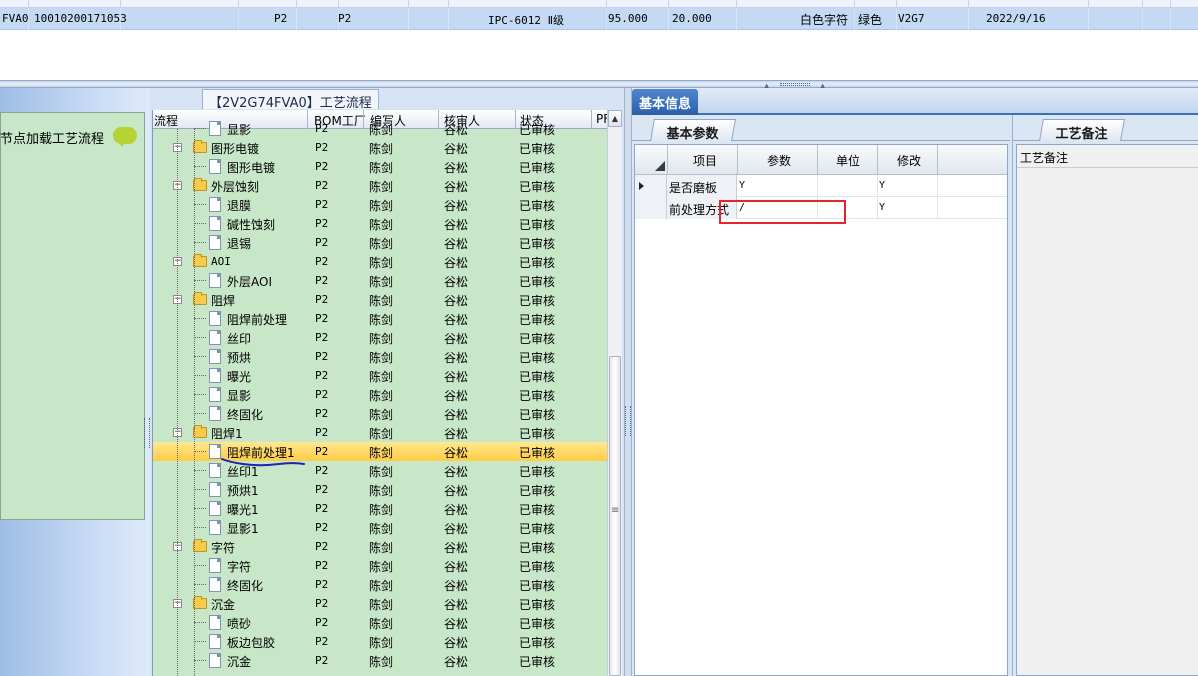 The image size is (1198, 676). Describe the element at coordinates (628, 382) in the screenshot. I see `vertical-splitter` at that location.